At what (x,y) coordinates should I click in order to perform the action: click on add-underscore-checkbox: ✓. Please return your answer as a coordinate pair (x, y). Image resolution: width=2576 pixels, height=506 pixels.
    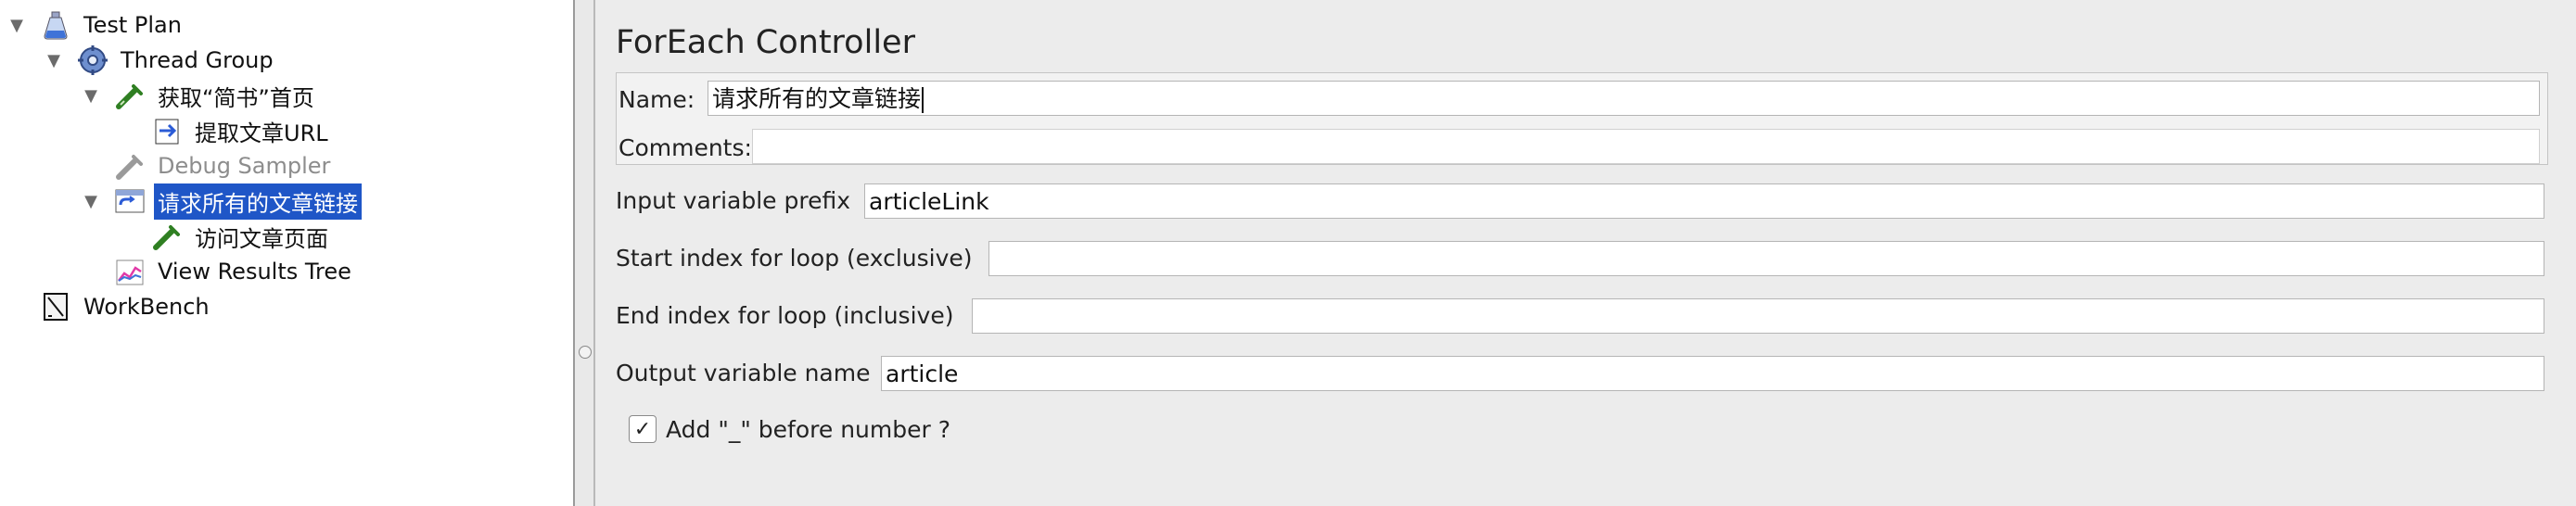
    Looking at the image, I should click on (643, 429).